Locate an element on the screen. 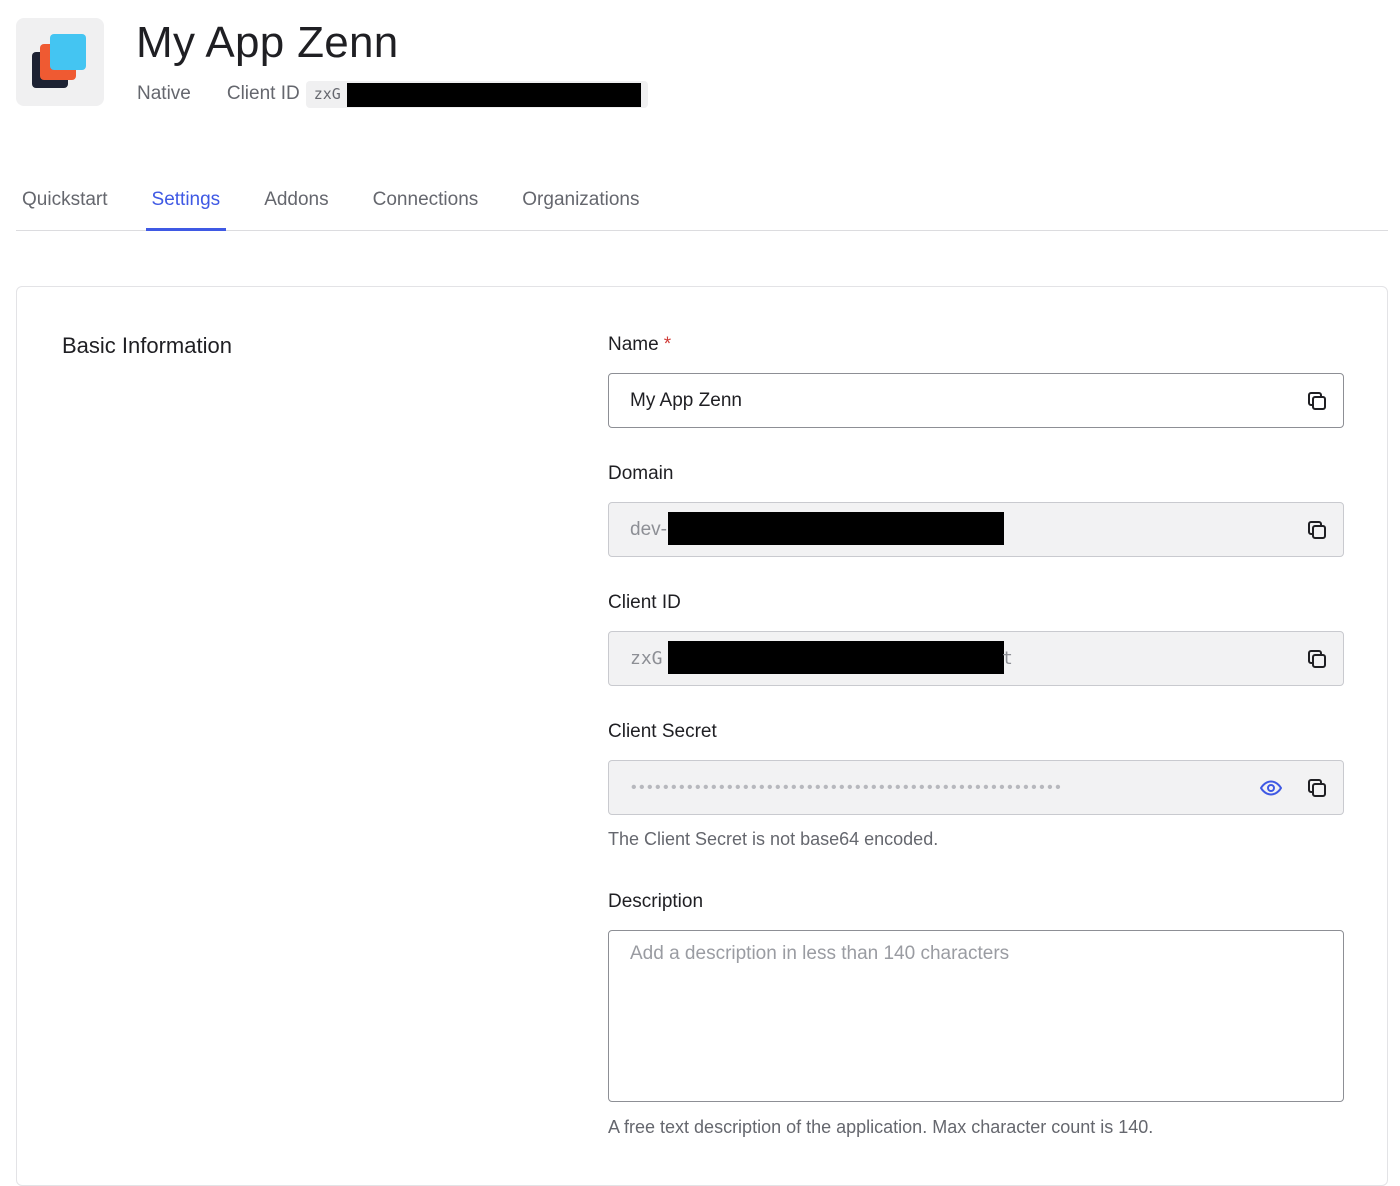 This screenshot has height=1186, width=1400. client-id-value: zxG is located at coordinates (646, 658).